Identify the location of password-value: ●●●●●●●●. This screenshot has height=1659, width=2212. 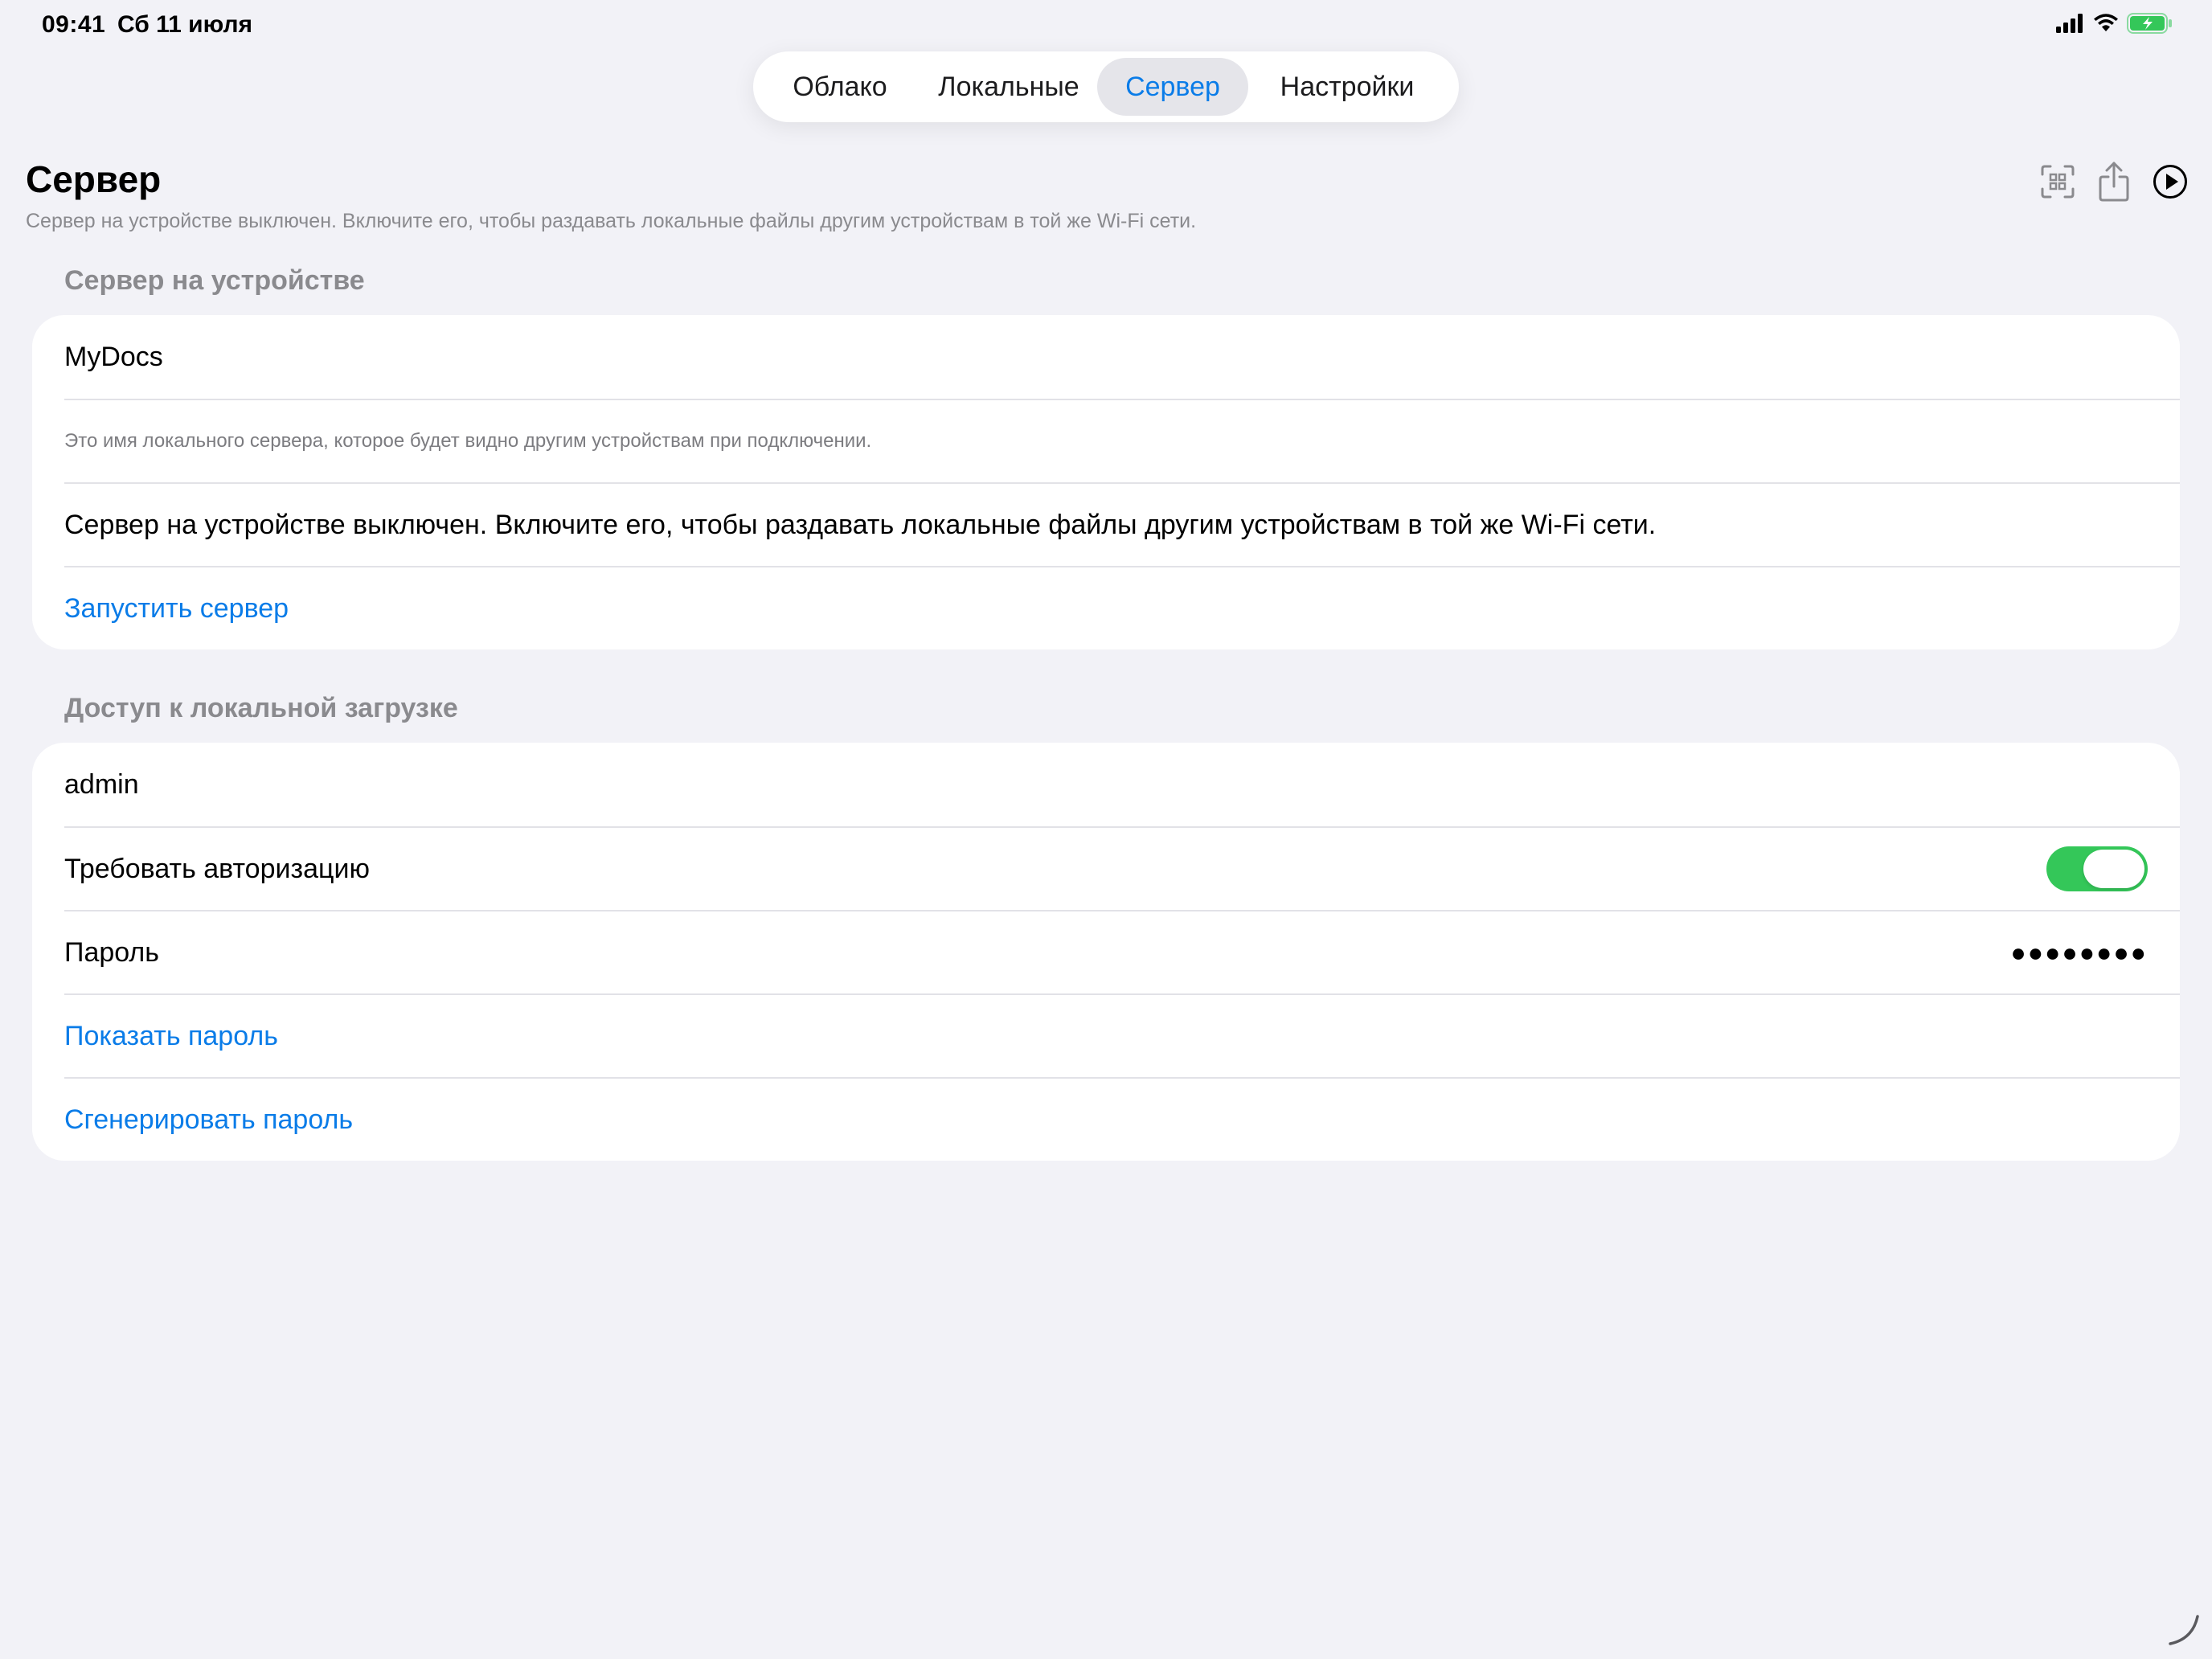
(2079, 952).